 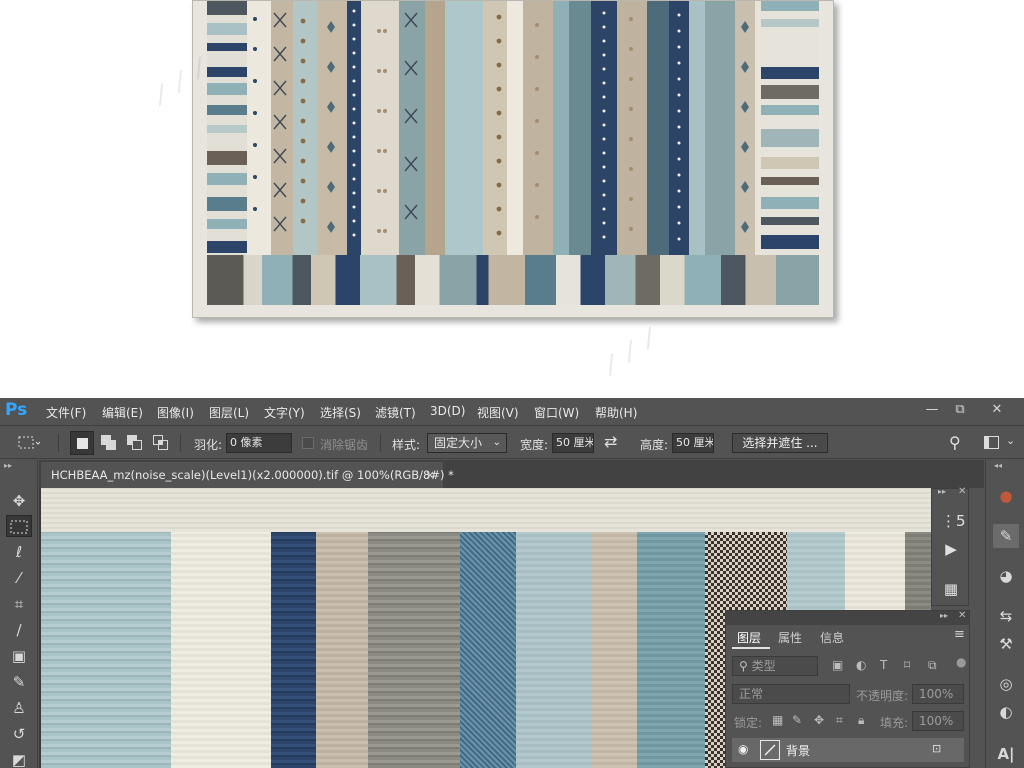 What do you see at coordinates (284, 412) in the screenshot?
I see `menu-type: 文字(Y)` at bounding box center [284, 412].